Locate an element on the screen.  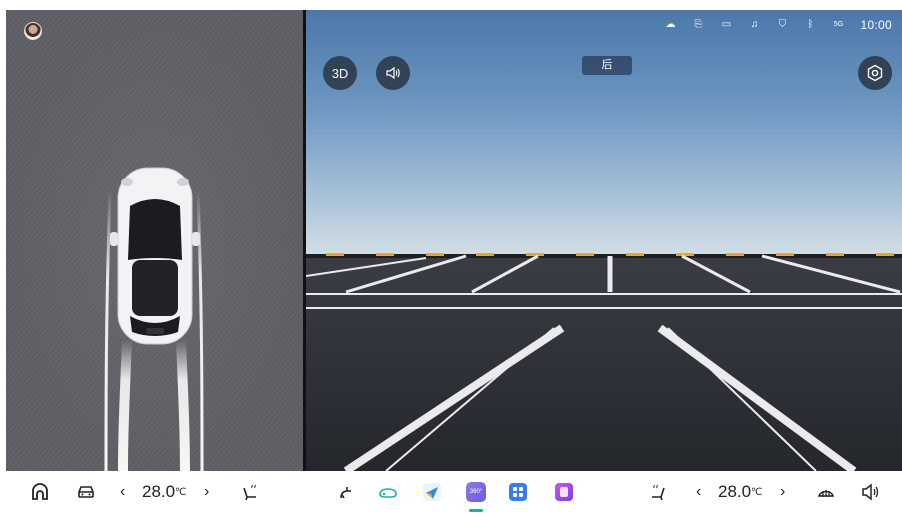
car-outline-icon is located at coordinates (388, 493).